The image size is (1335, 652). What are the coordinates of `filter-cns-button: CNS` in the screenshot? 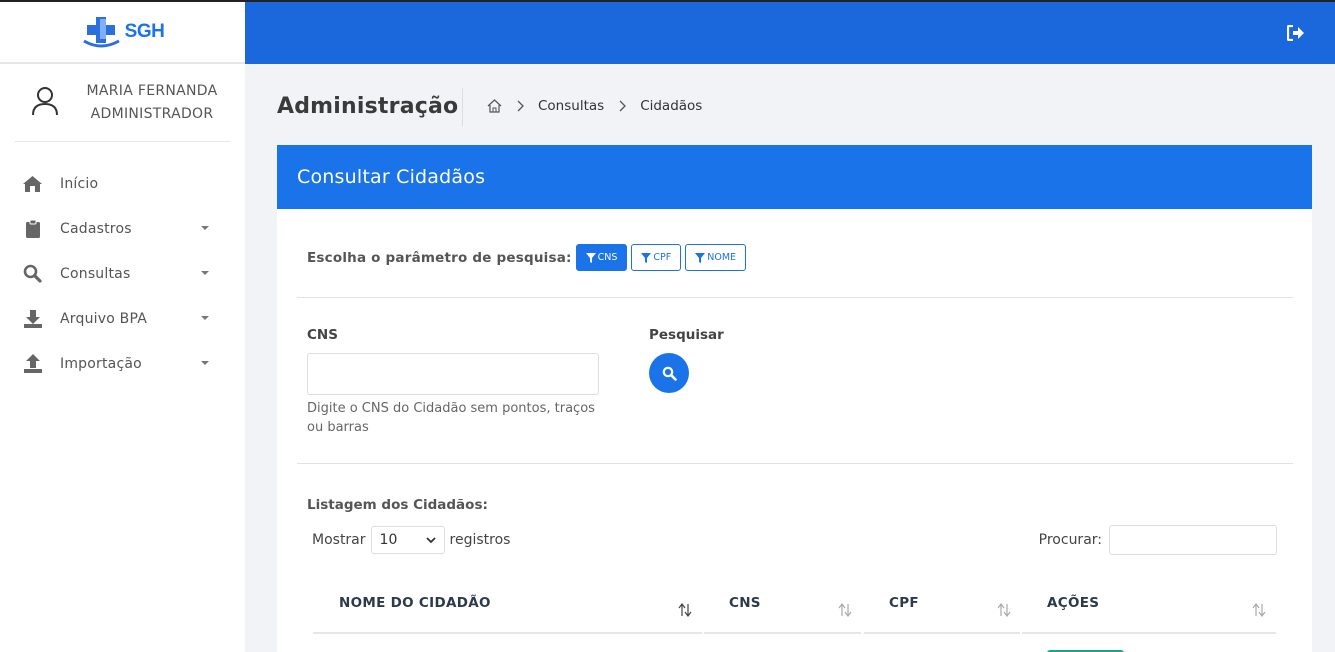 It's located at (601, 257).